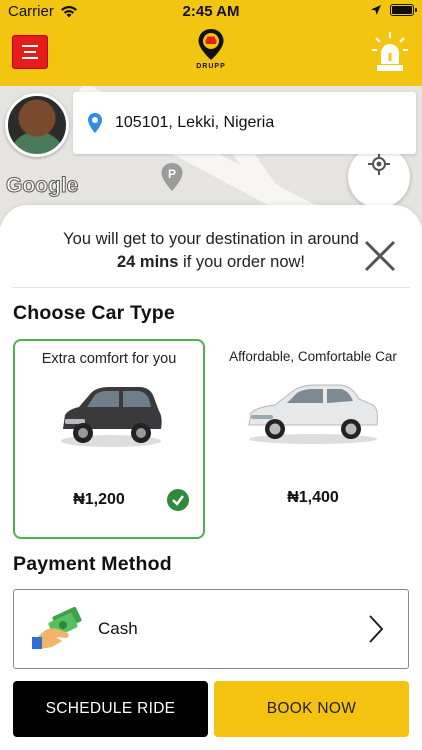  Describe the element at coordinates (379, 177) in the screenshot. I see `locate-me-button` at that location.